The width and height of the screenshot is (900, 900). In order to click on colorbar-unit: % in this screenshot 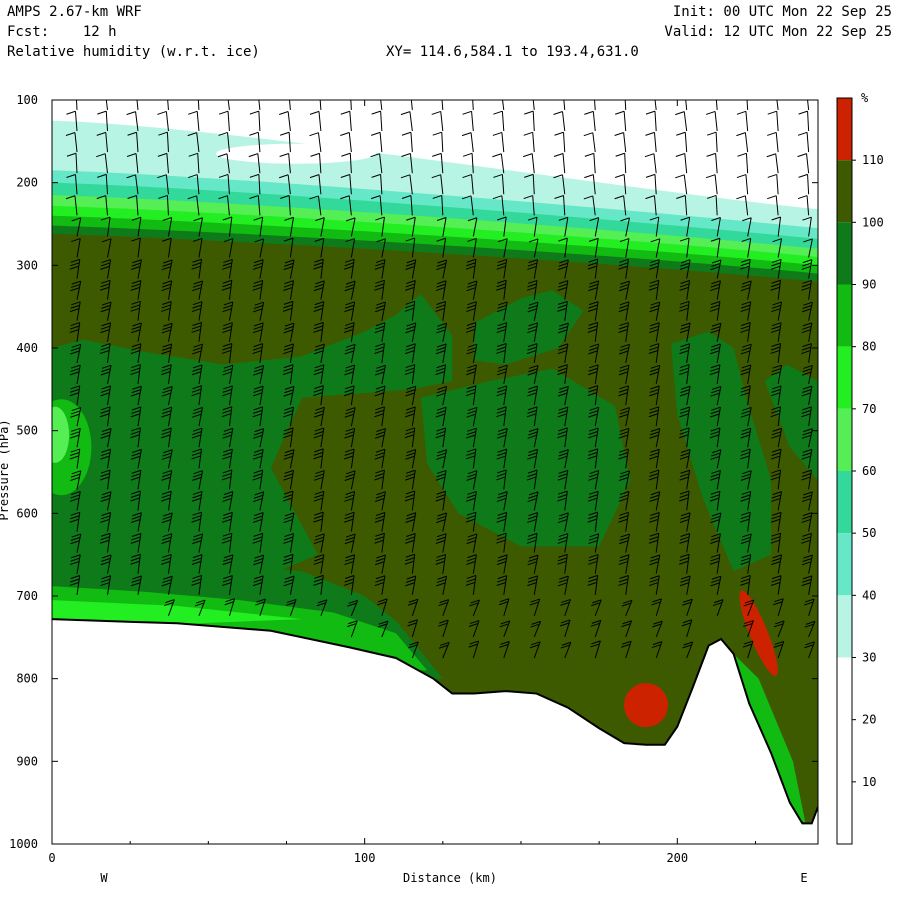, I will do `click(865, 98)`.